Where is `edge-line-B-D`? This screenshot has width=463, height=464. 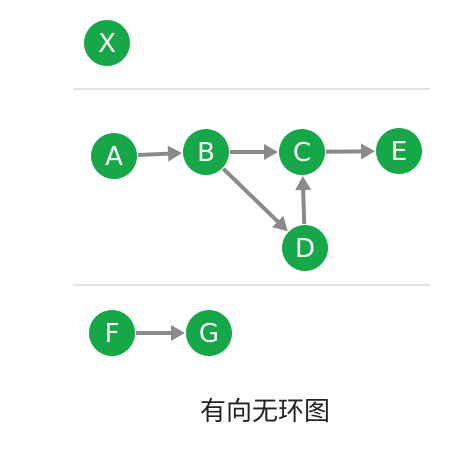
edge-line-B-D is located at coordinates (251, 196).